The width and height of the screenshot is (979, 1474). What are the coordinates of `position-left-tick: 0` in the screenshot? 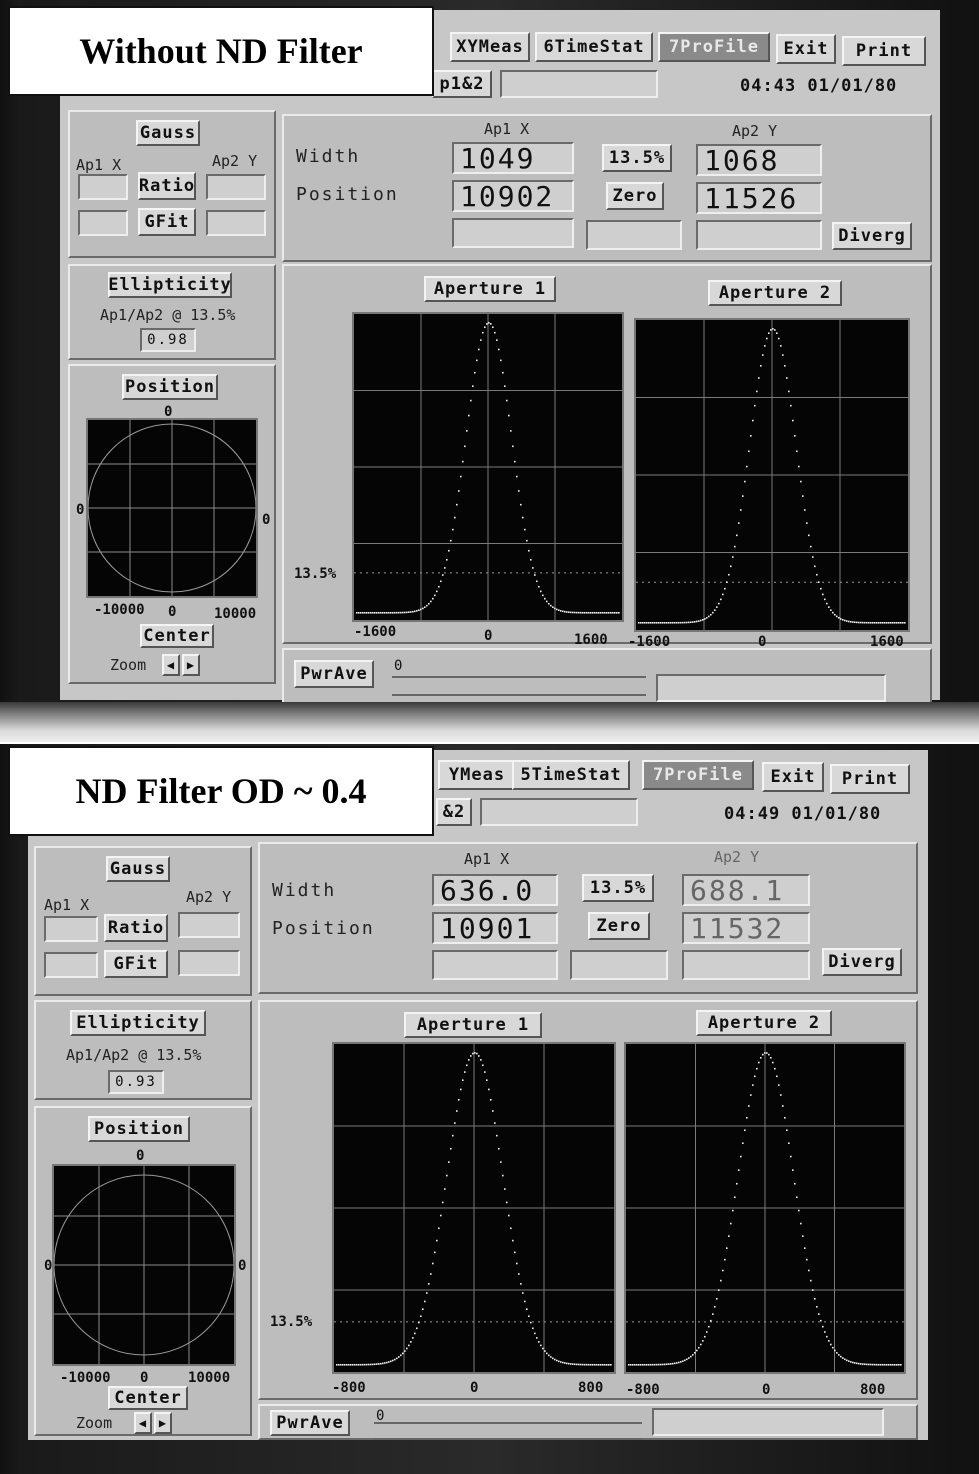 It's located at (48, 1266).